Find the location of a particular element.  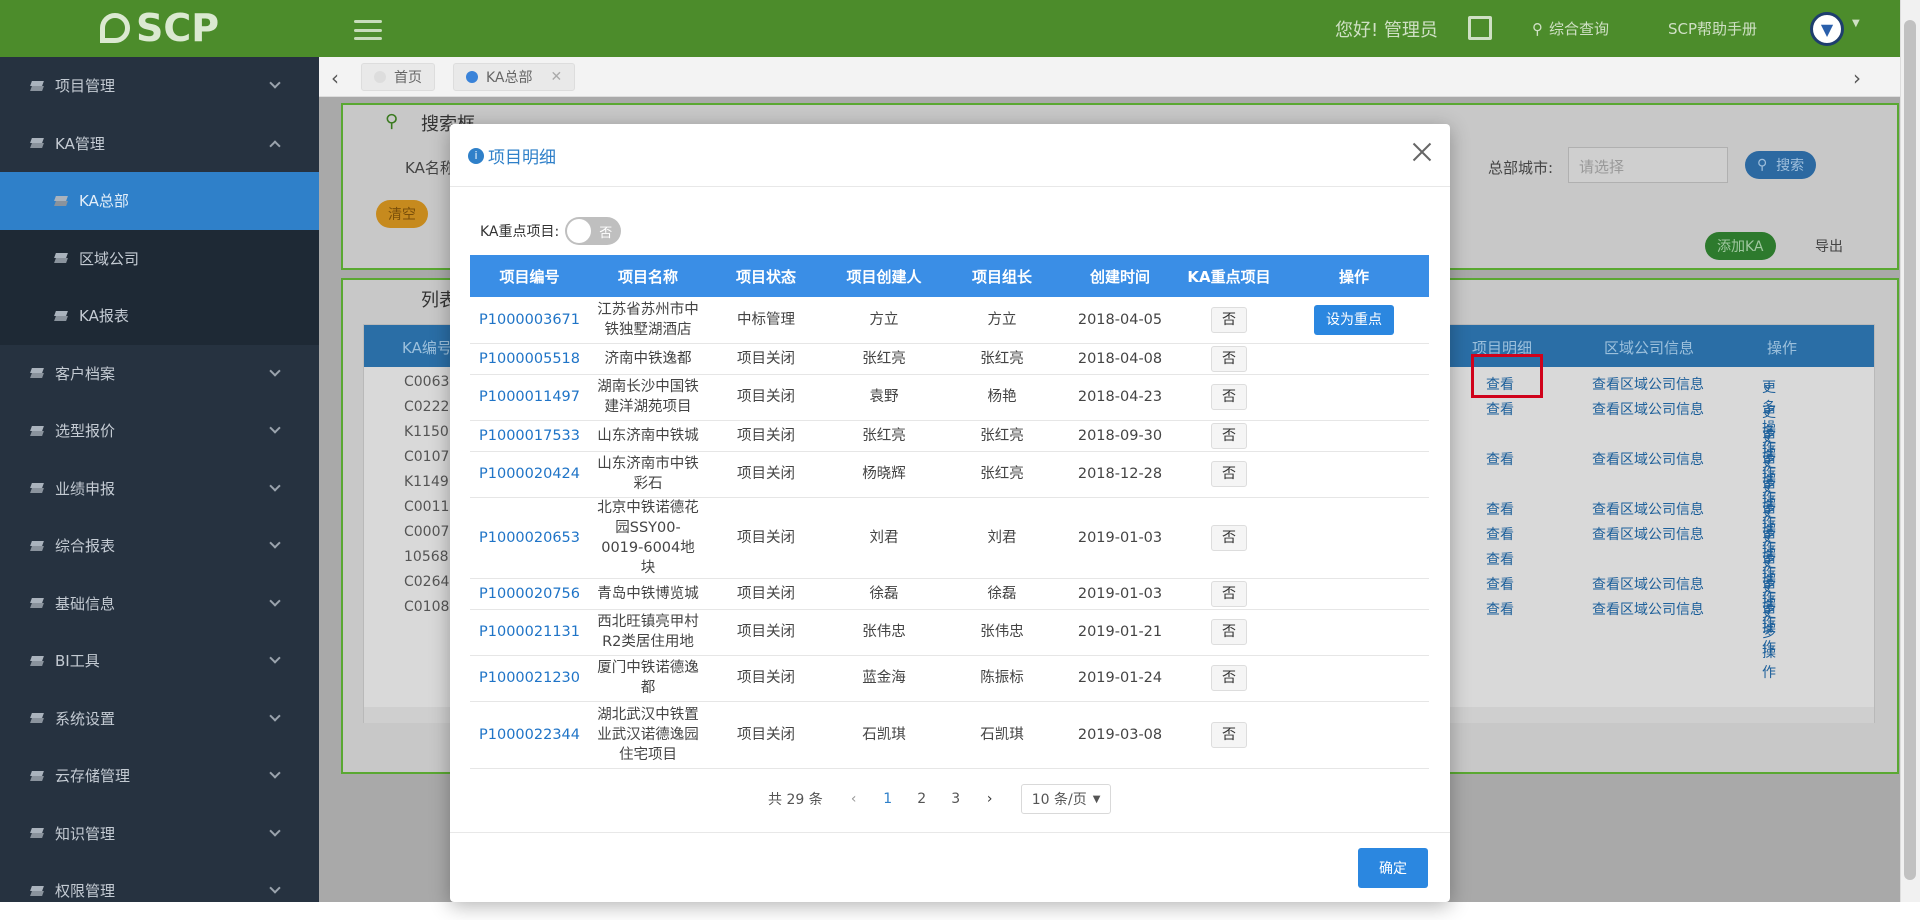

sidebar-item: 综合报表 is located at coordinates (159, 546).